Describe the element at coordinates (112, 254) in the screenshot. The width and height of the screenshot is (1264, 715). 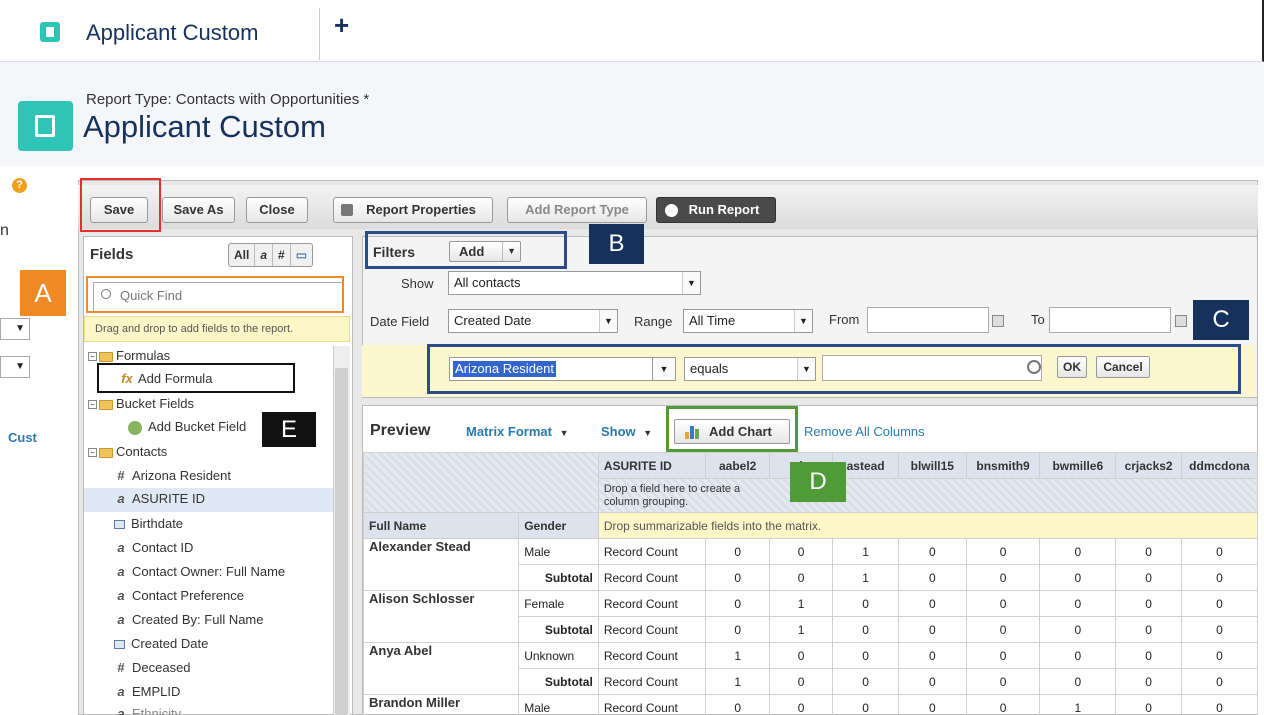
I see `fields-title: Fields` at that location.